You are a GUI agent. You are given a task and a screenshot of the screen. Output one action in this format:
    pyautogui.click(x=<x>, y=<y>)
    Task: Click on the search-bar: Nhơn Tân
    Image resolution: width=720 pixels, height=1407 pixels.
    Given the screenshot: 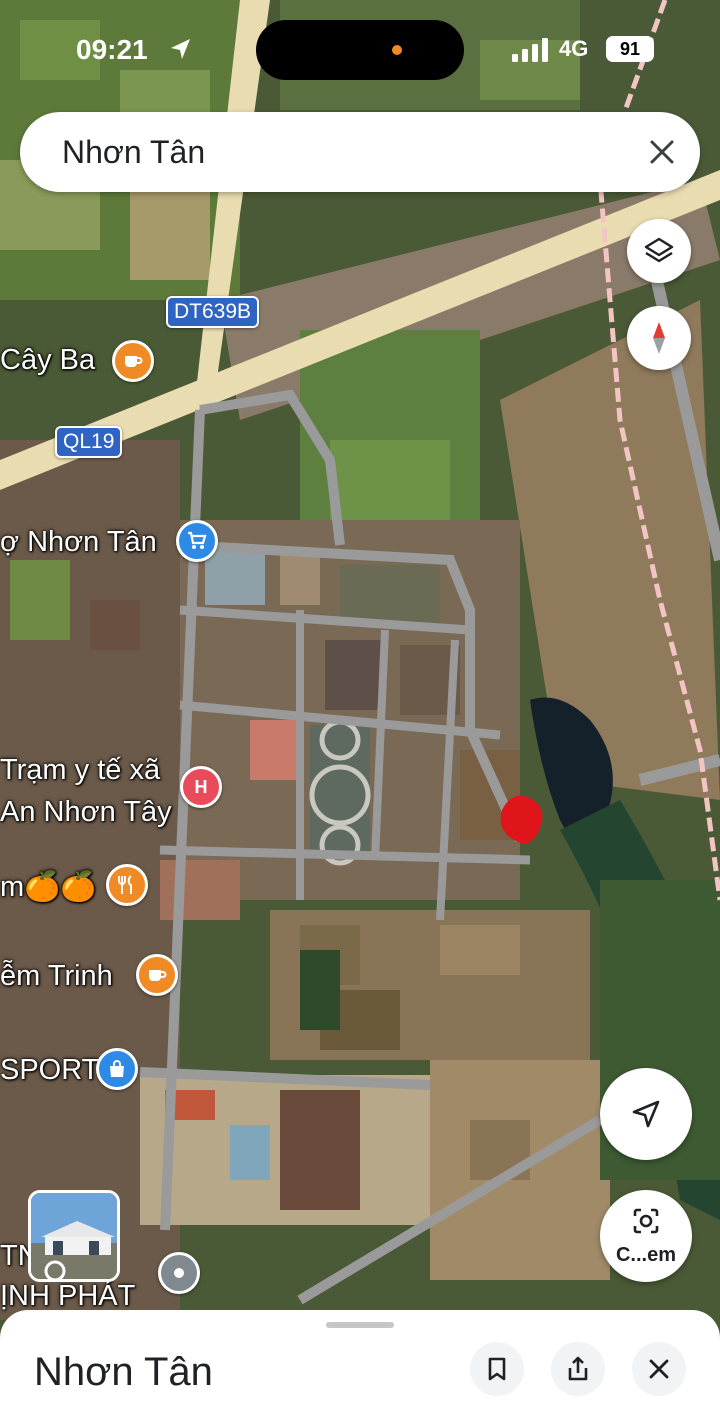 What is the action you would take?
    pyautogui.click(x=360, y=152)
    